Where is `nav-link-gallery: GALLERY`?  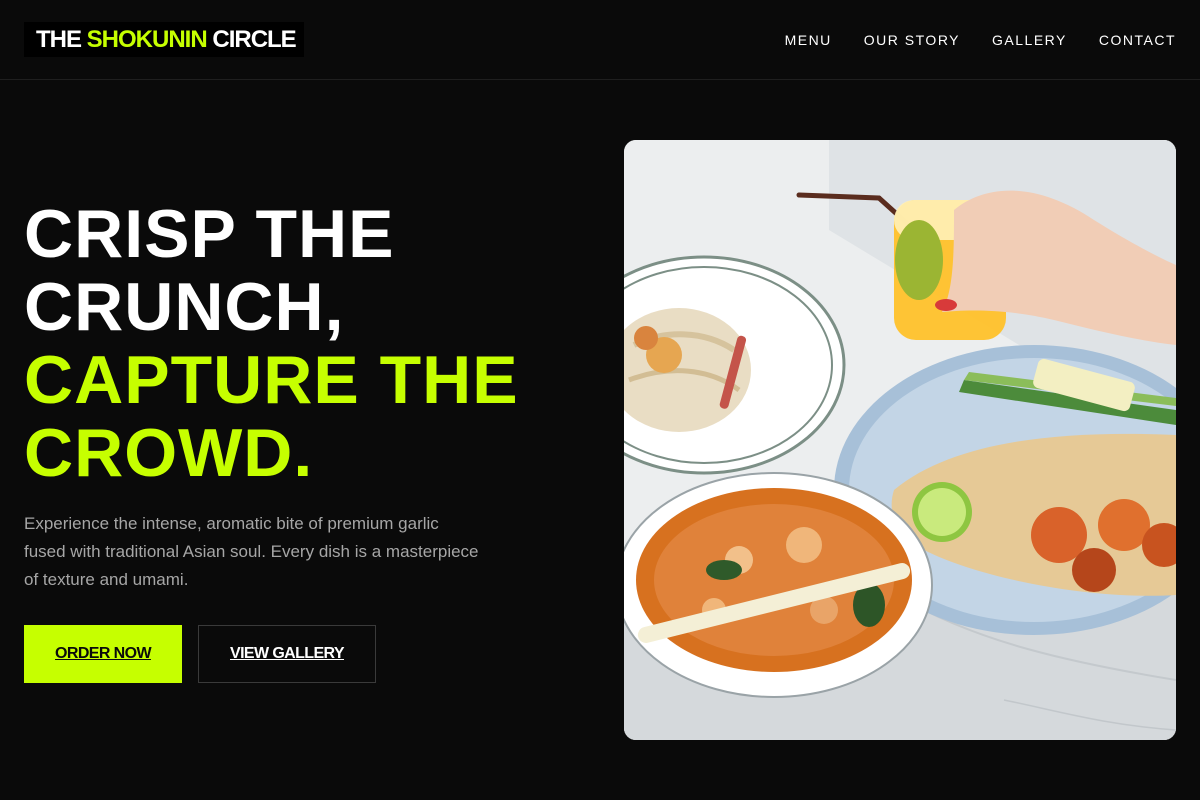 nav-link-gallery: GALLERY is located at coordinates (1029, 40).